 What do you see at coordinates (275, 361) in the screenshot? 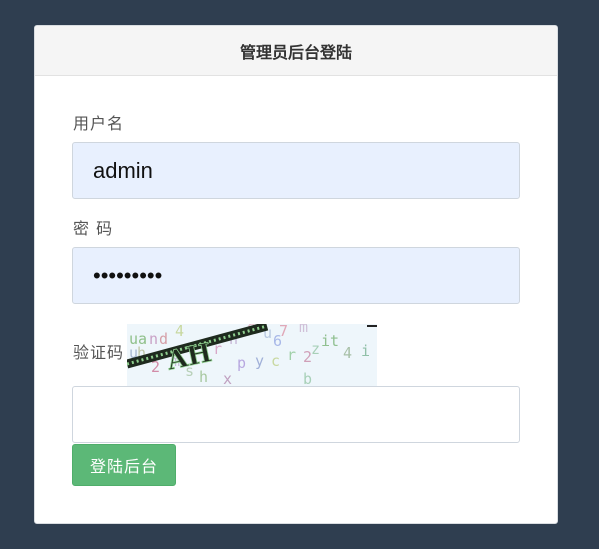
I see `svg-text: c` at bounding box center [275, 361].